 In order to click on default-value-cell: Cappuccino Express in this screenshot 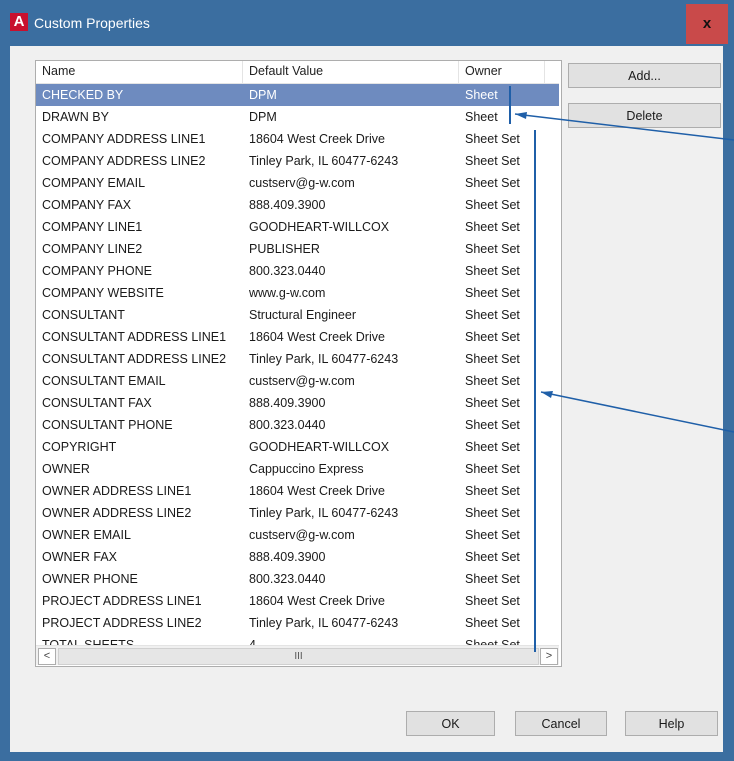, I will do `click(306, 469)`.